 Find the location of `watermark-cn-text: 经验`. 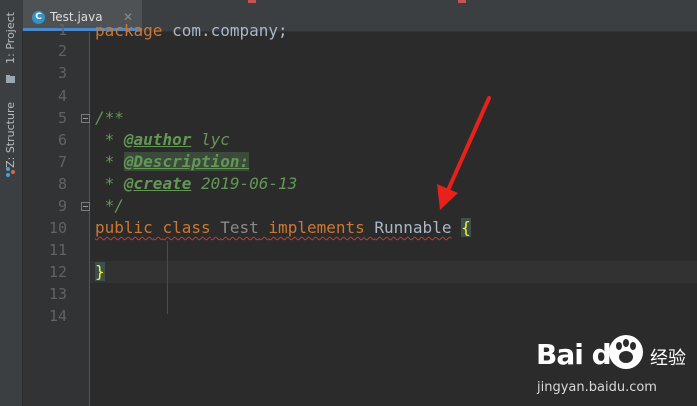

watermark-cn-text: 经验 is located at coordinates (668, 358).